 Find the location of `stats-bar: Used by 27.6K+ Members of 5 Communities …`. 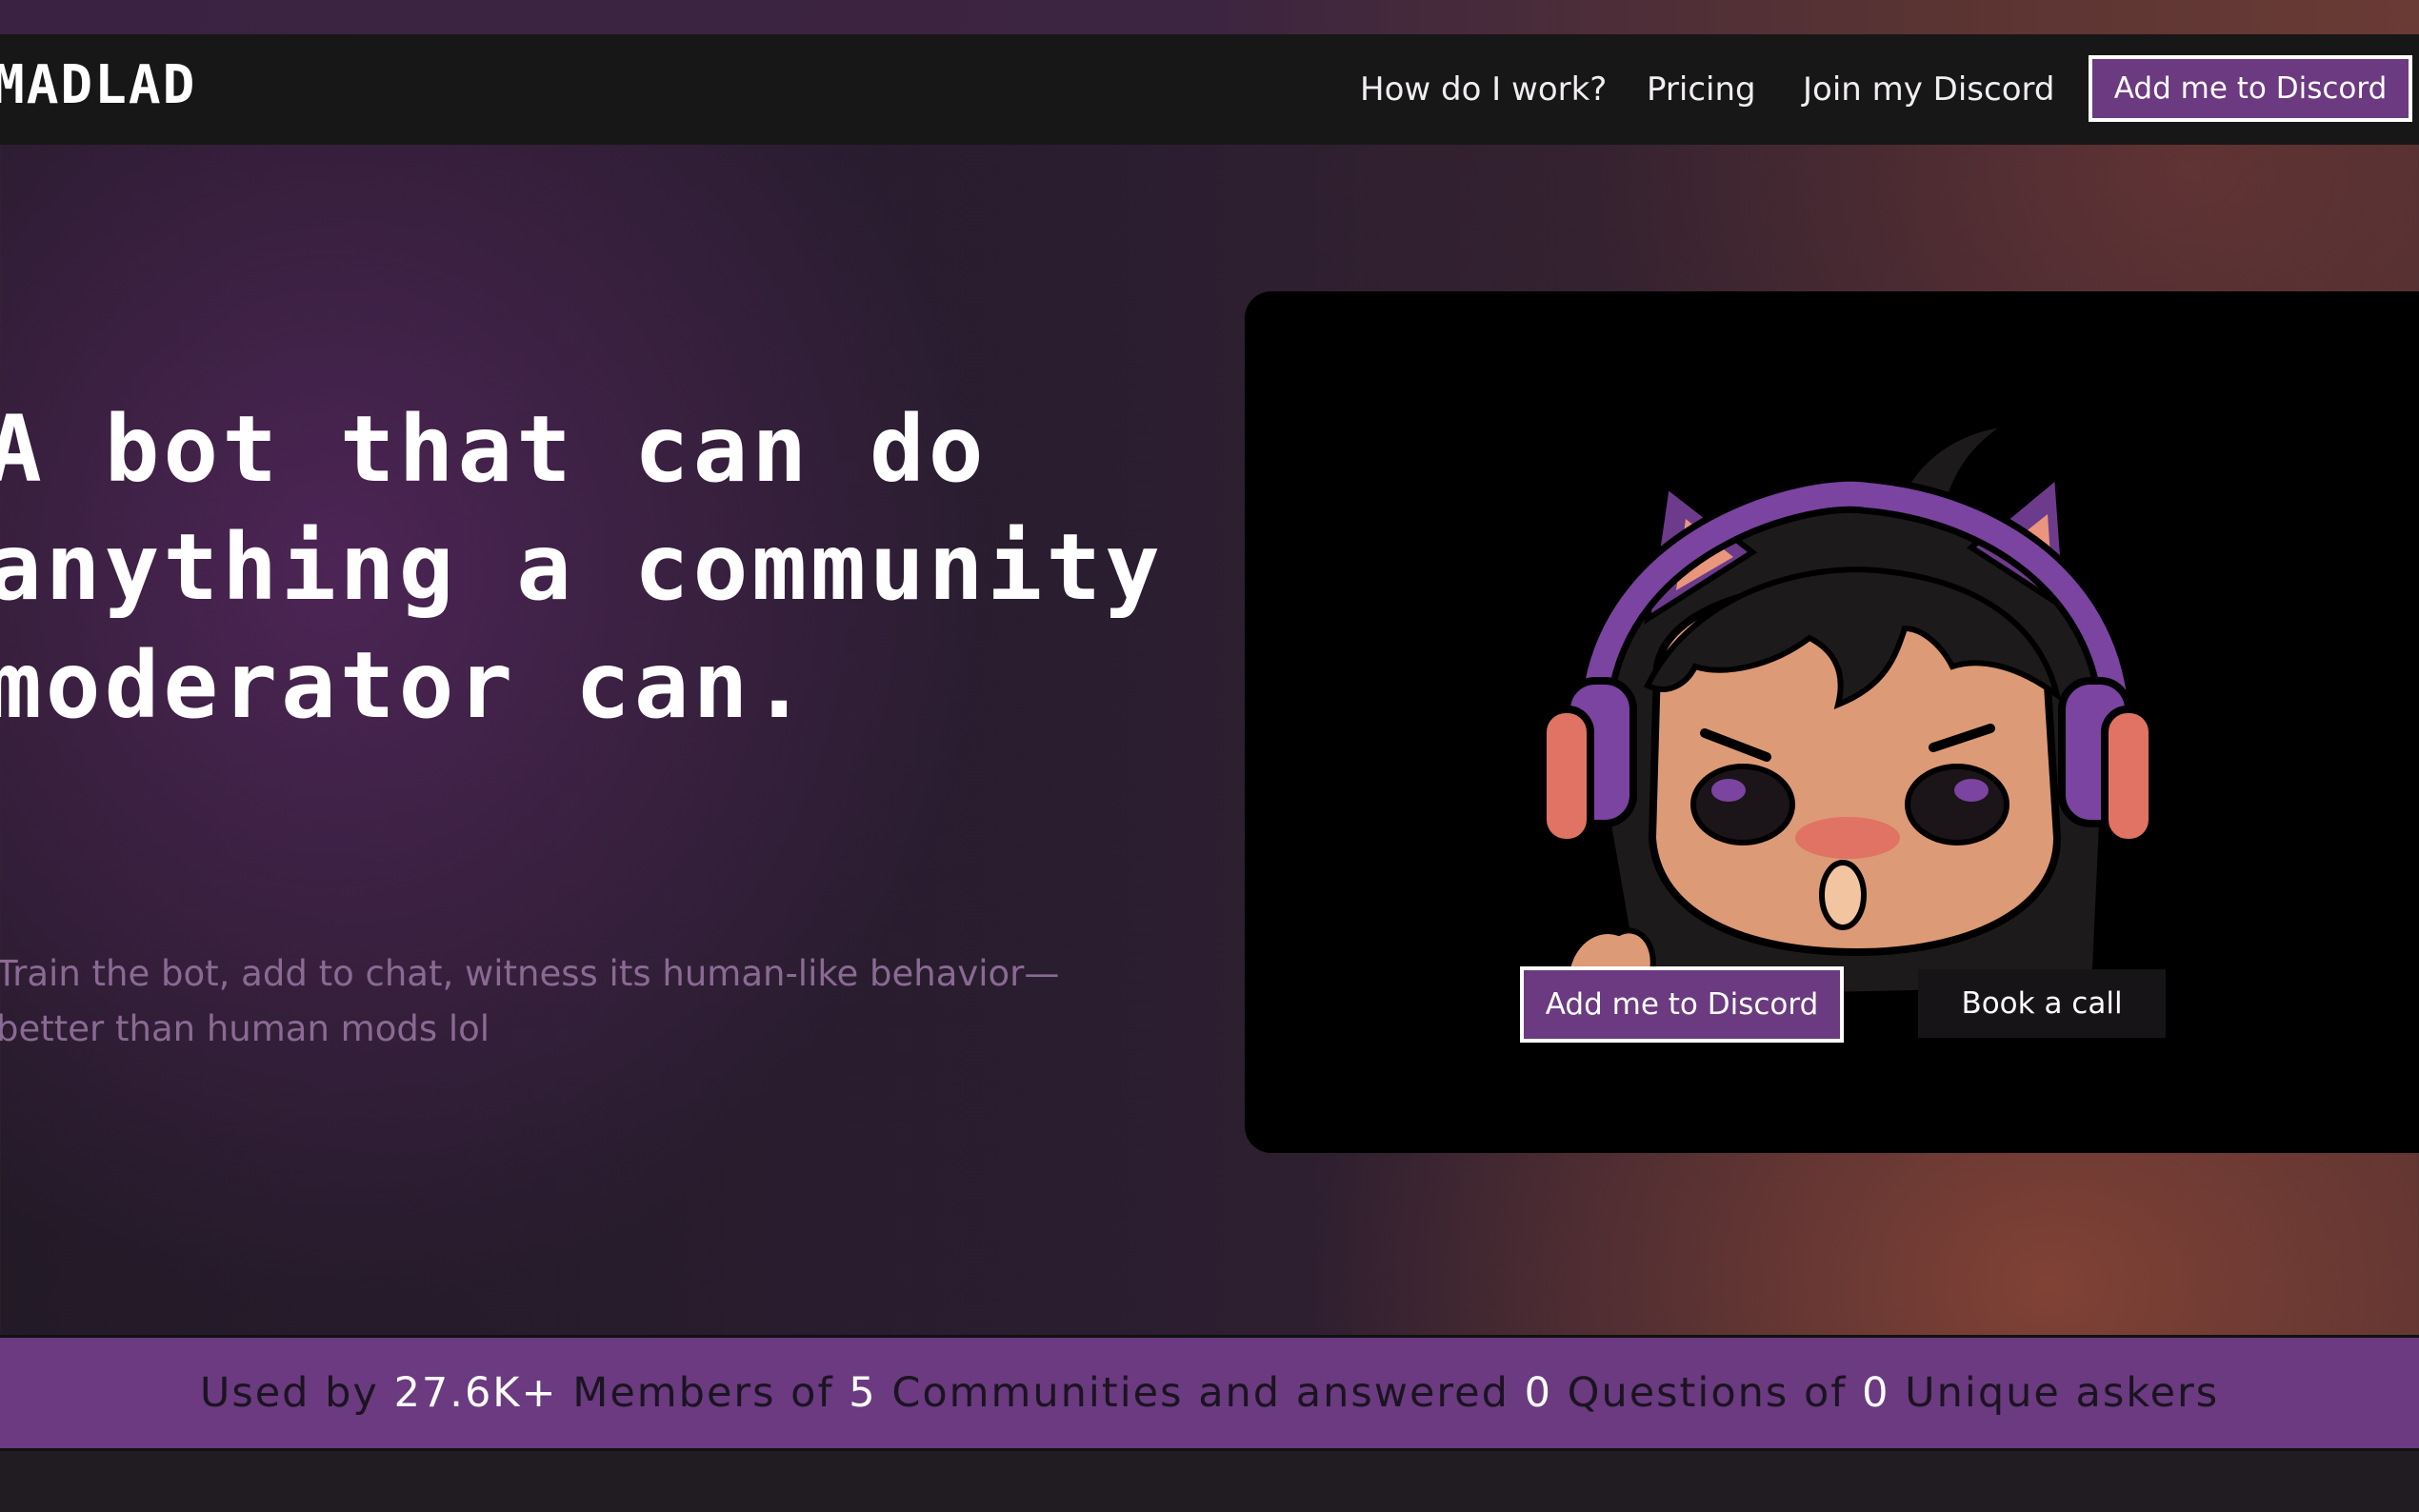

stats-bar: Used by 27.6K+ Members of 5 Communities … is located at coordinates (1209, 1393).